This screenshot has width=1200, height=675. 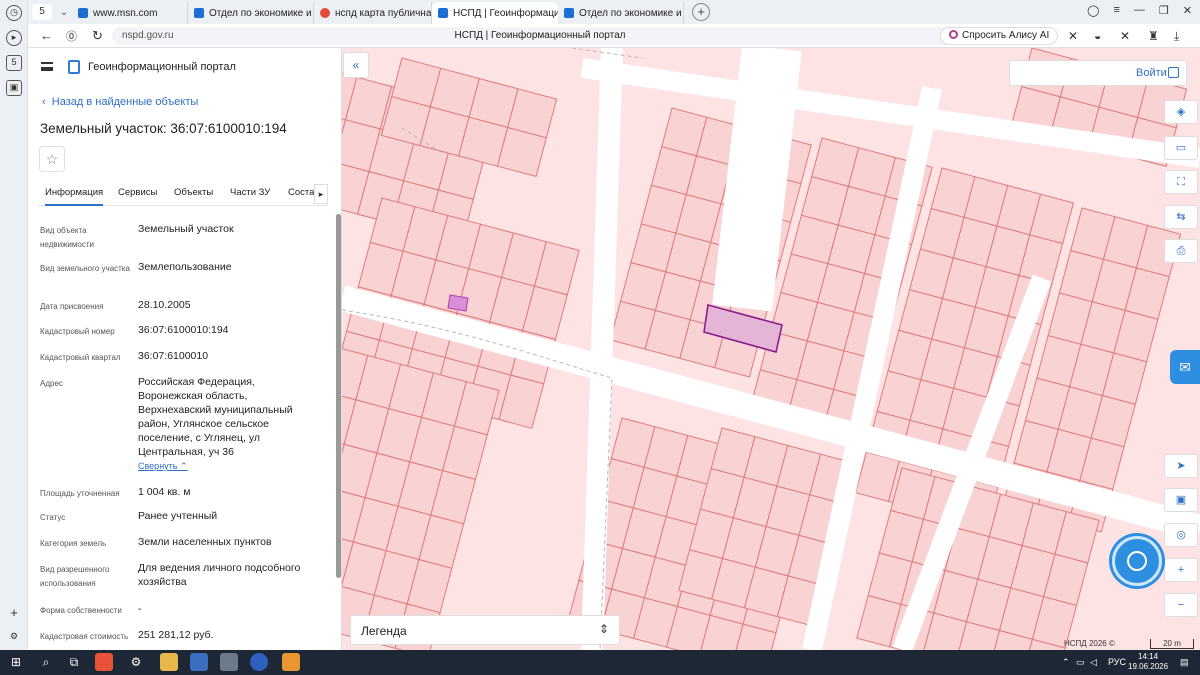 What do you see at coordinates (74, 196) in the screenshot?
I see `tab-information: Информация` at bounding box center [74, 196].